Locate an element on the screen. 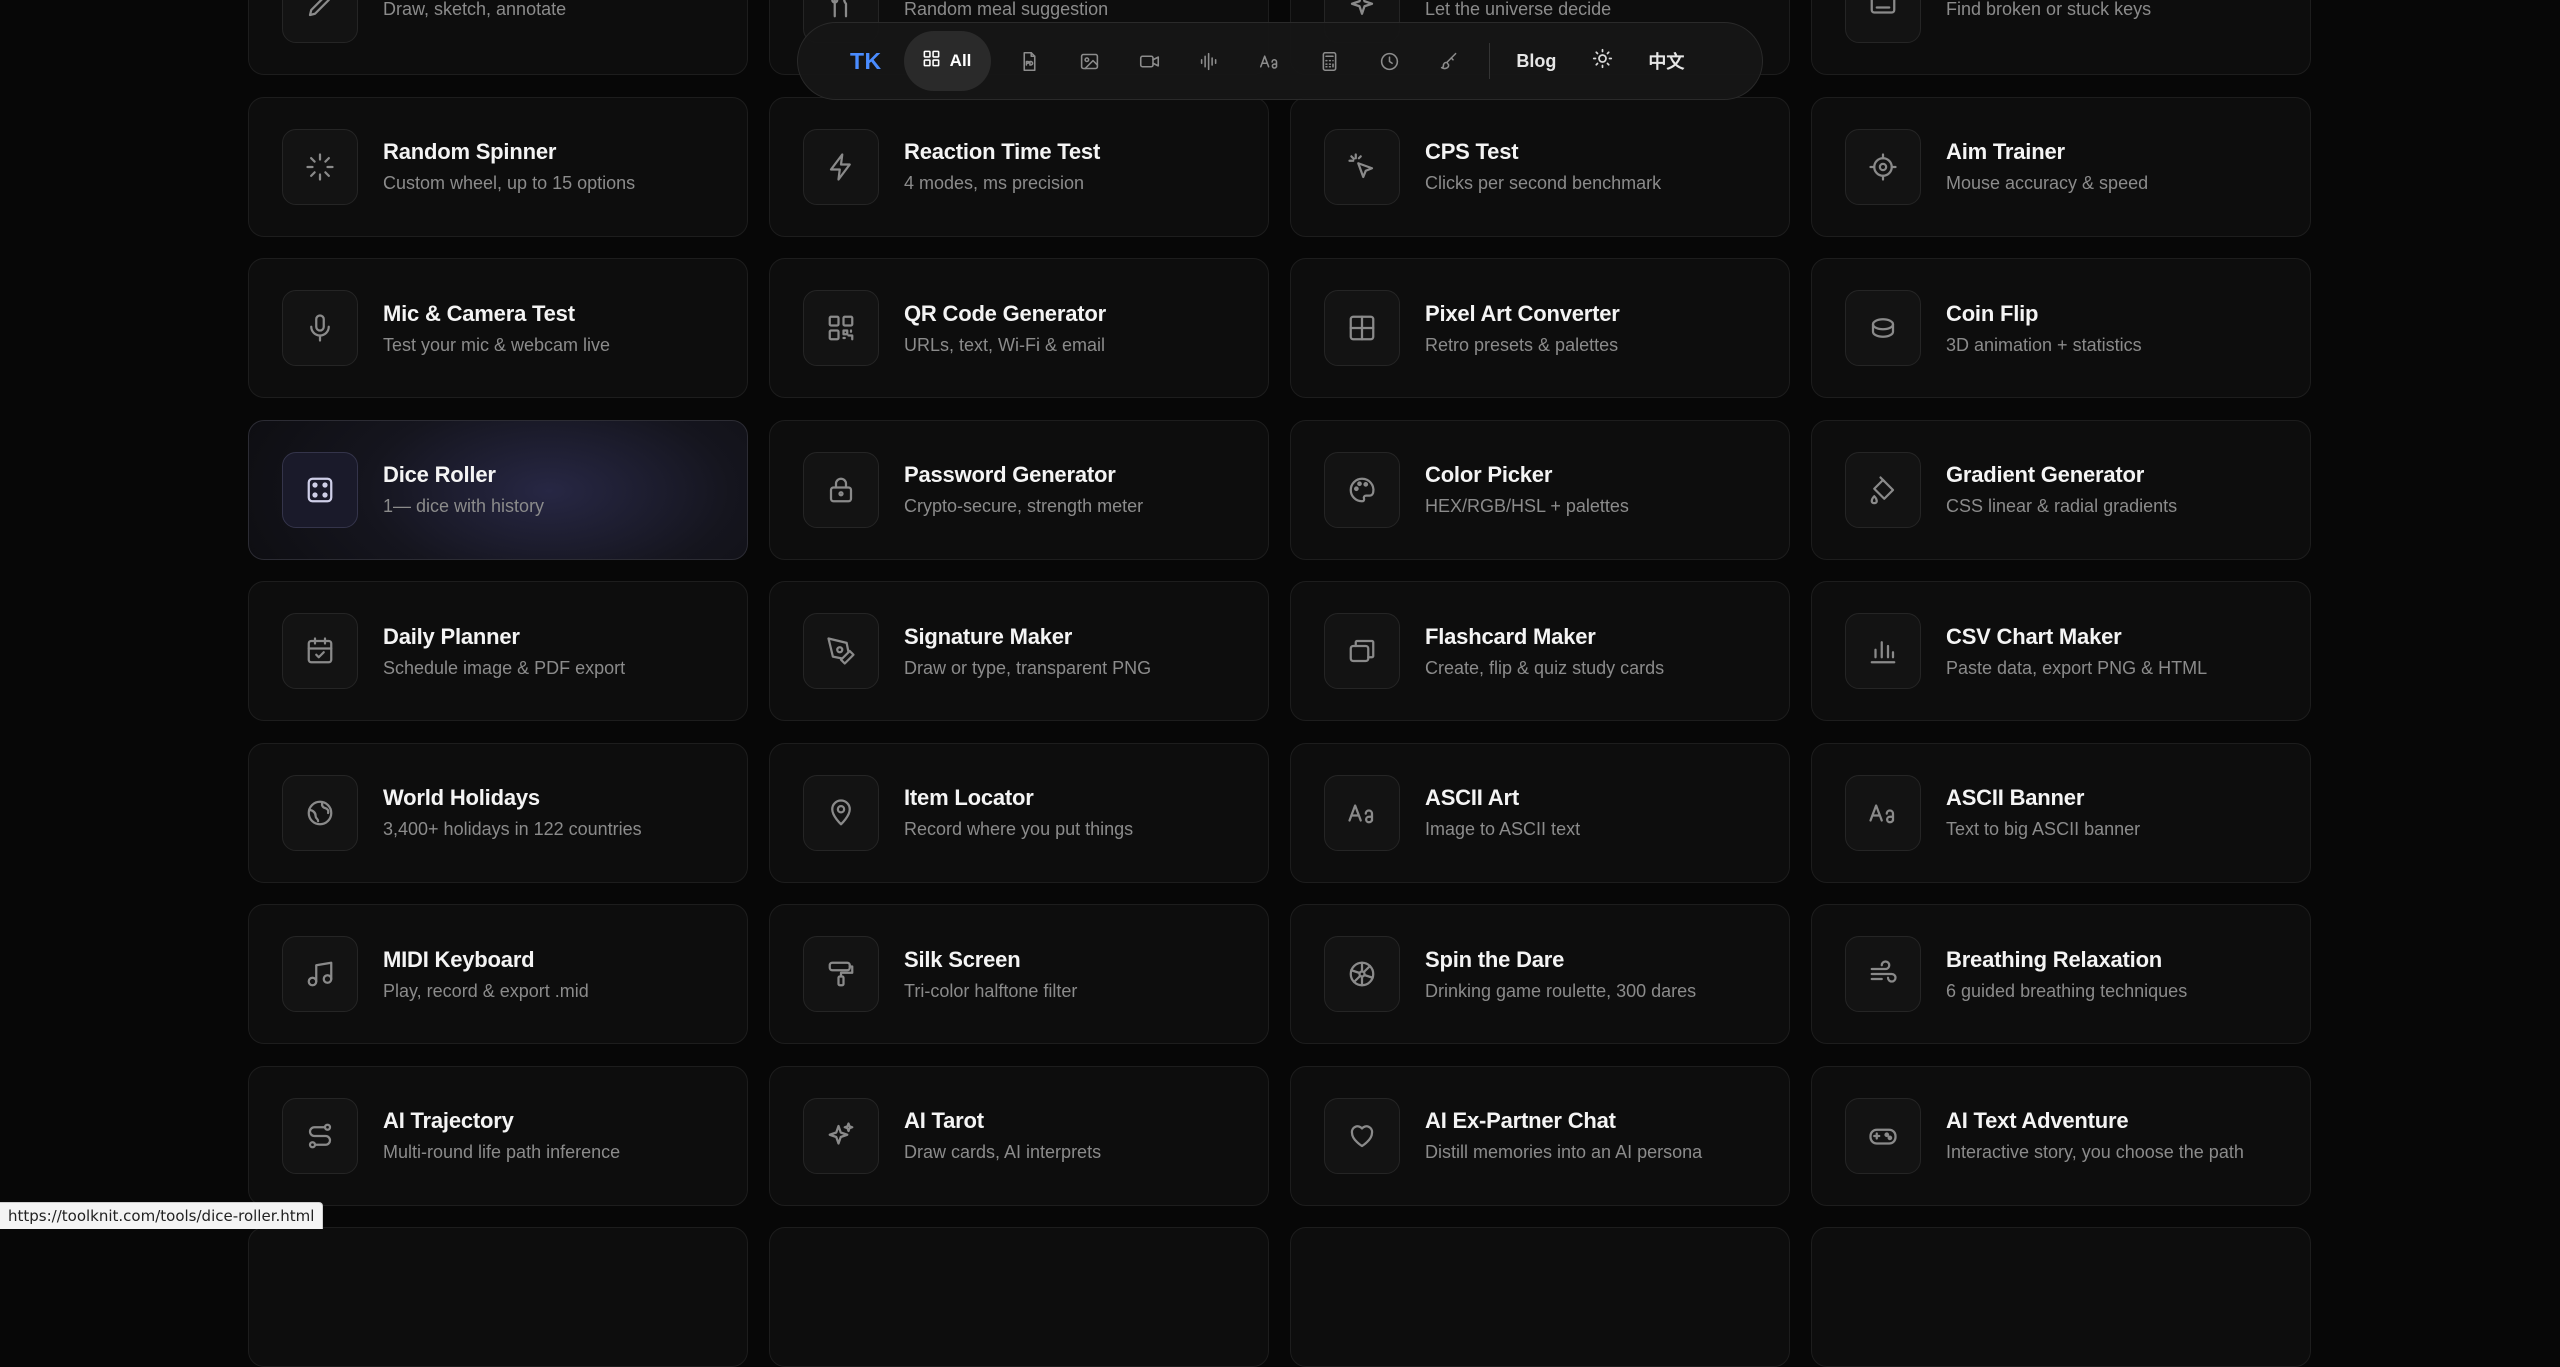 Image resolution: width=2560 pixels, height=1367 pixels. tool-card: Dice Roller 1— dice with history is located at coordinates (498, 489).